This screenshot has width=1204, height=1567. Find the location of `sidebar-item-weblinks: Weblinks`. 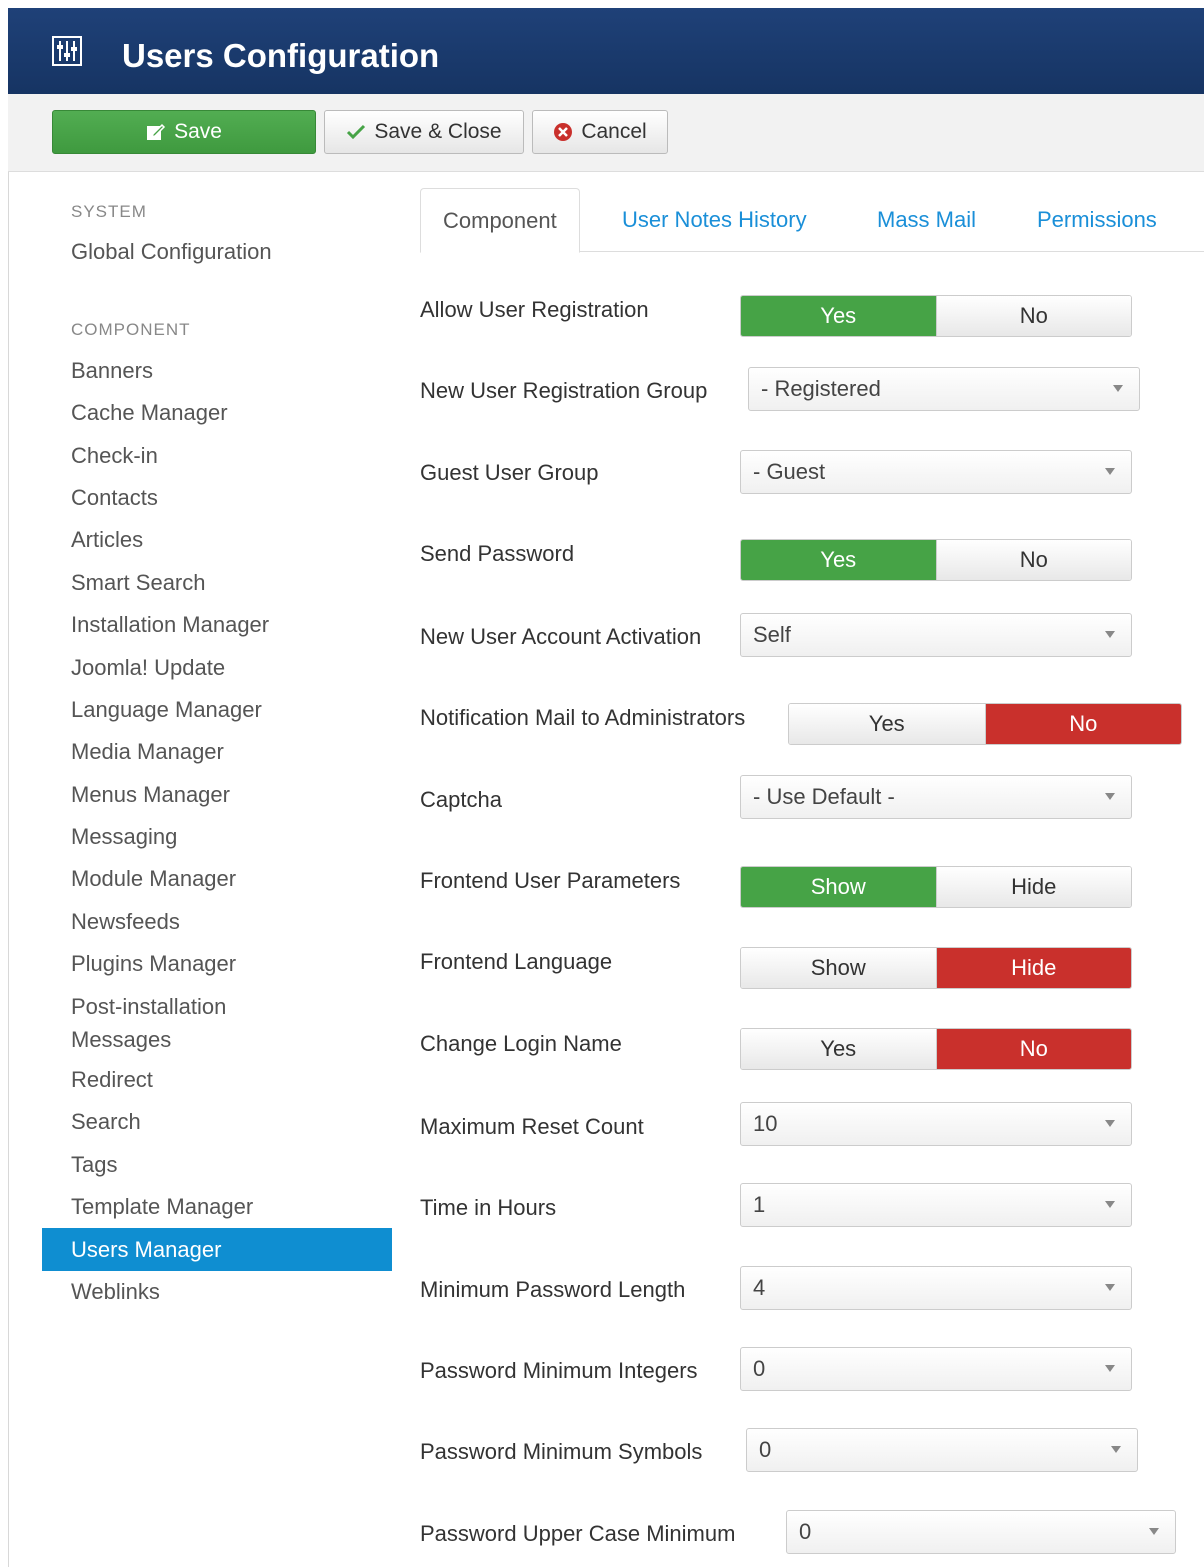

sidebar-item-weblinks: Weblinks is located at coordinates (217, 1292).